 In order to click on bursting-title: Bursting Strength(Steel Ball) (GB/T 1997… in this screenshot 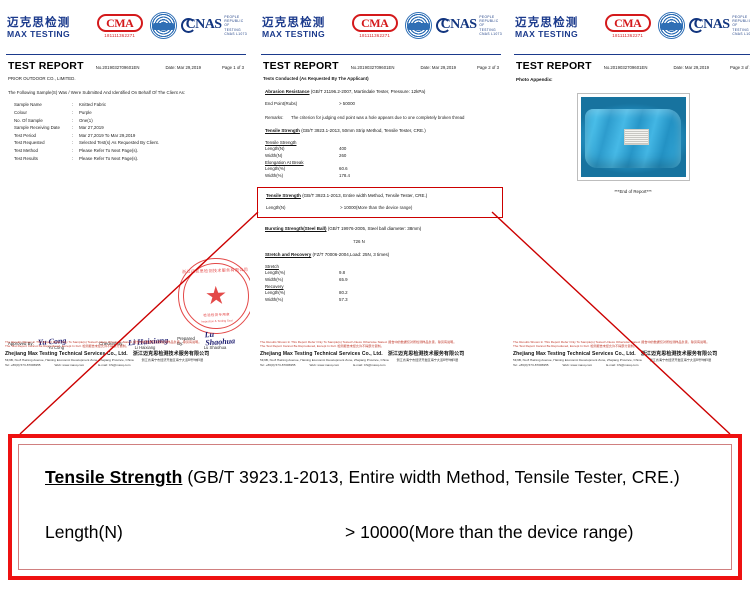, I will do `click(382, 228)`.